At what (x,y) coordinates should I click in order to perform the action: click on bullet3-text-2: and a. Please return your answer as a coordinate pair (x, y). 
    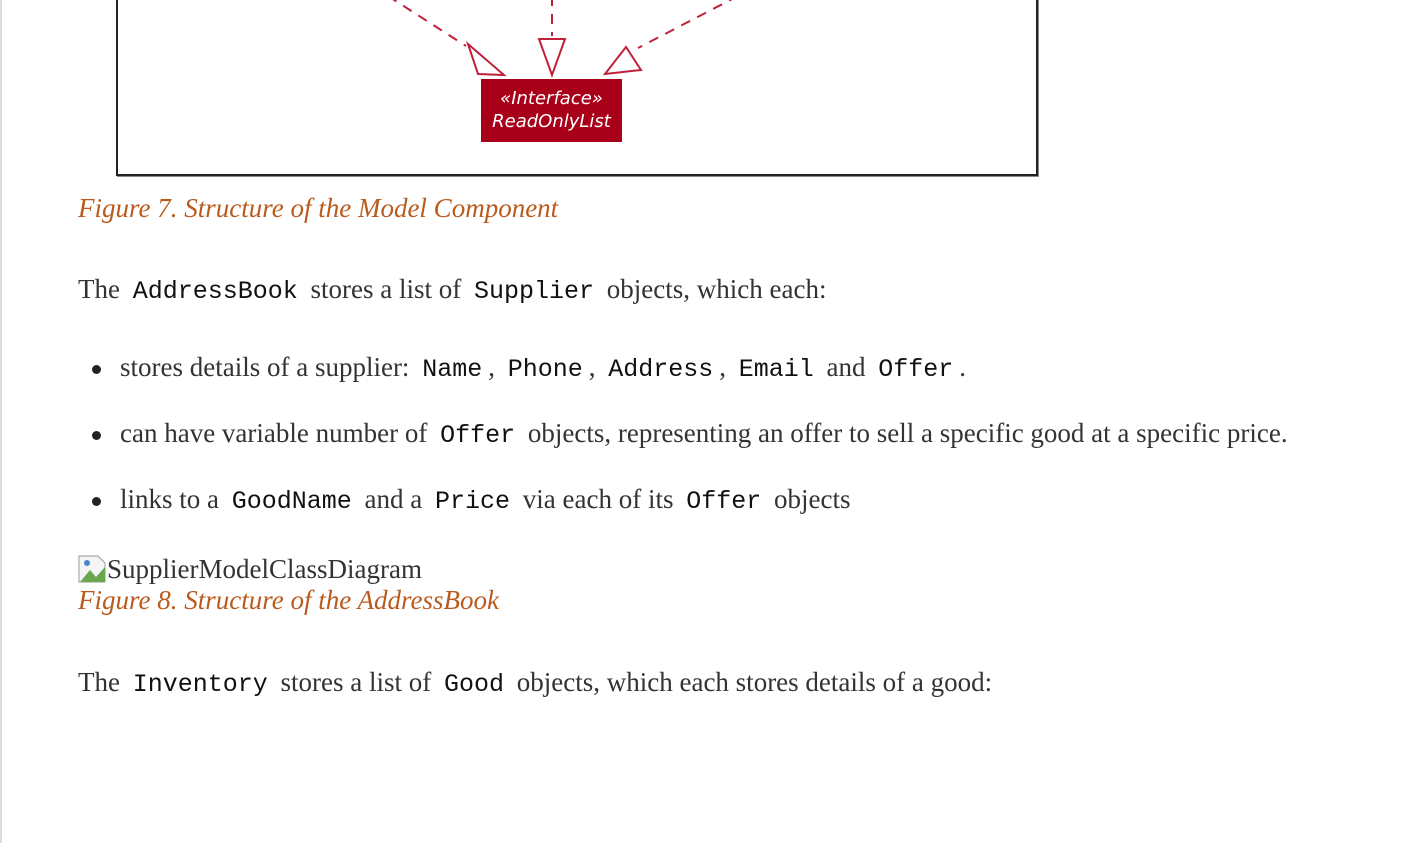
    Looking at the image, I should click on (393, 499).